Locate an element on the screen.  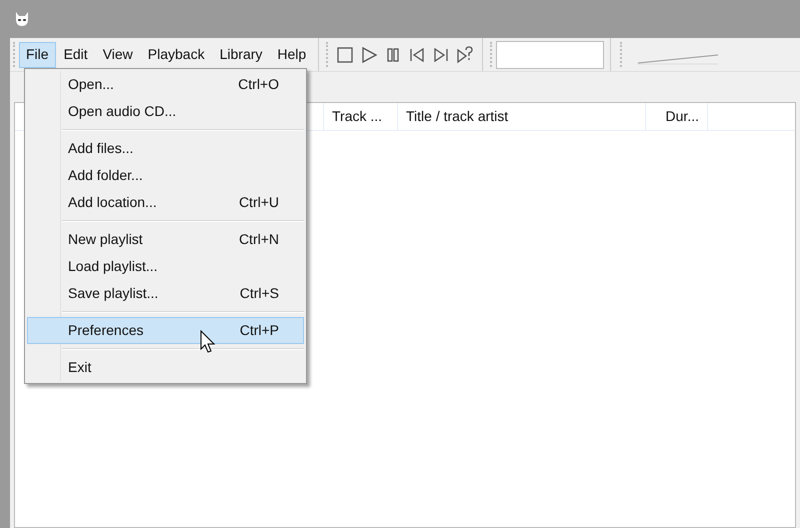
menu-item: New playlist Ctrl+N is located at coordinates (165, 239).